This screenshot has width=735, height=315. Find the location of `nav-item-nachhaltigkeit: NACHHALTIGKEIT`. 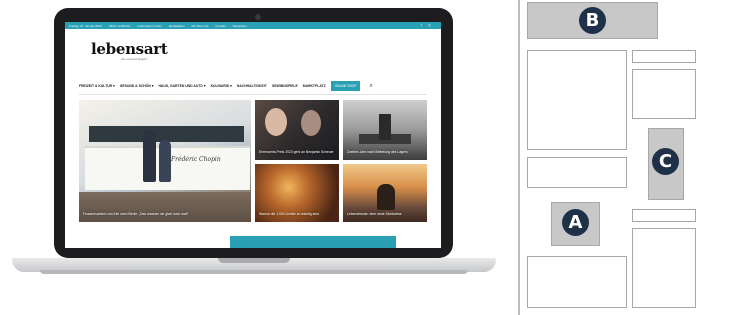

nav-item-nachhaltigkeit: NACHHALTIGKEIT is located at coordinates (252, 86).